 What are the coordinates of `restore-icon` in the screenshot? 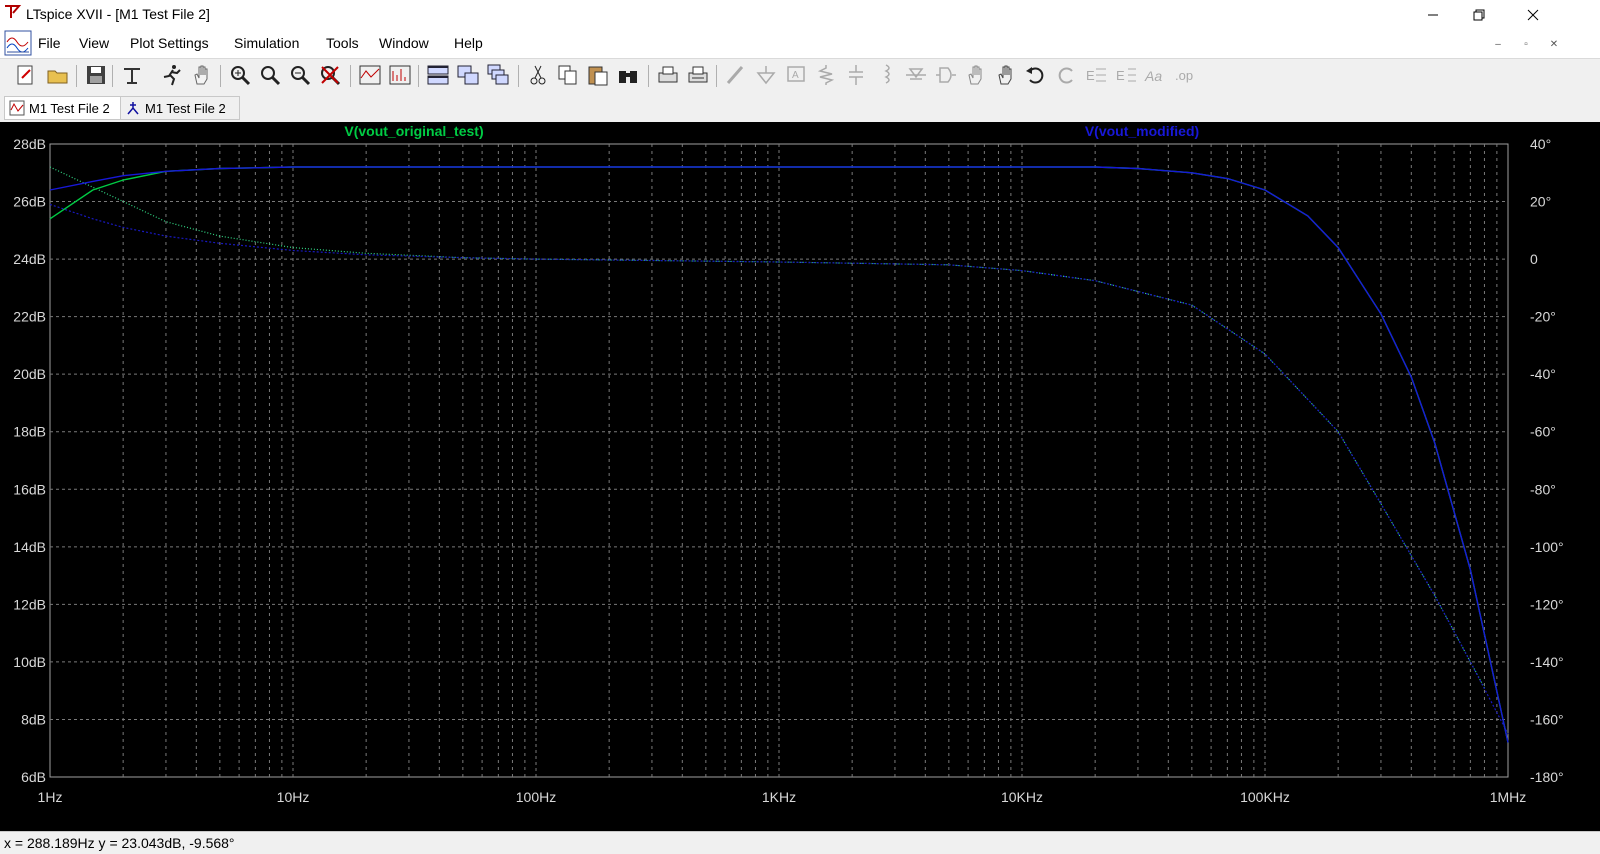 It's located at (1479, 15).